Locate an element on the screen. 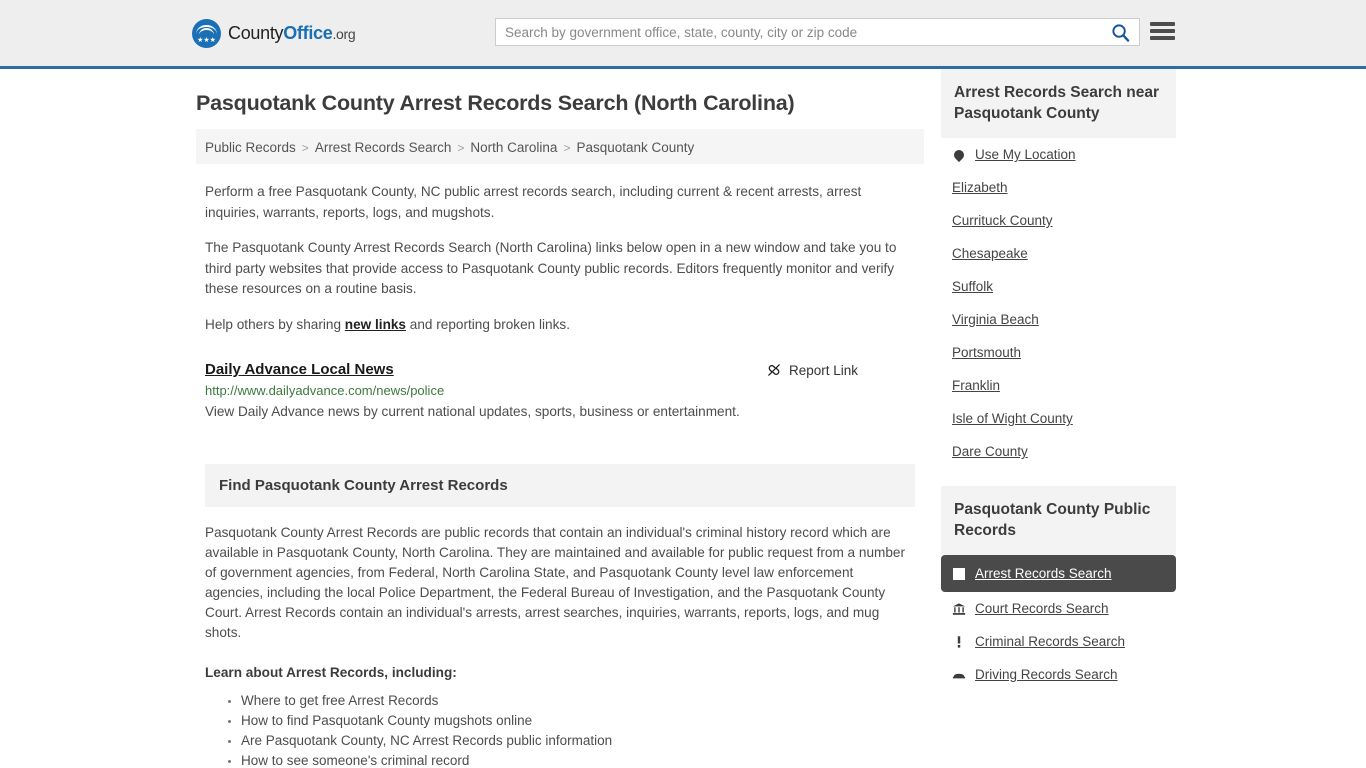 This screenshot has height=768, width=1366. find-records-section-heading: Find Pasquotank County Arrest Records is located at coordinates (560, 485).